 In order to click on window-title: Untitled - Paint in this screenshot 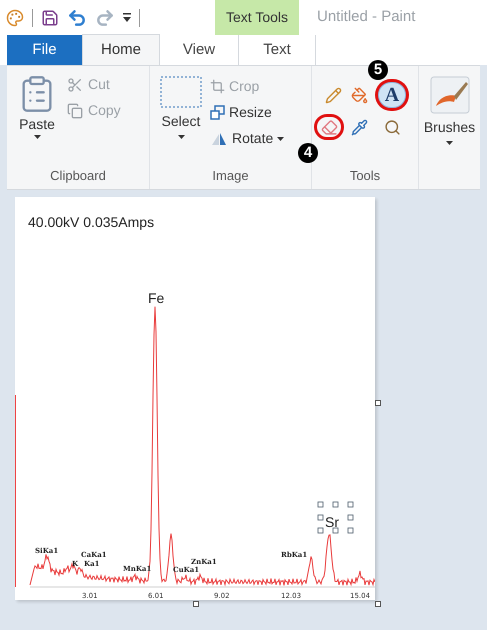, I will do `click(366, 17)`.